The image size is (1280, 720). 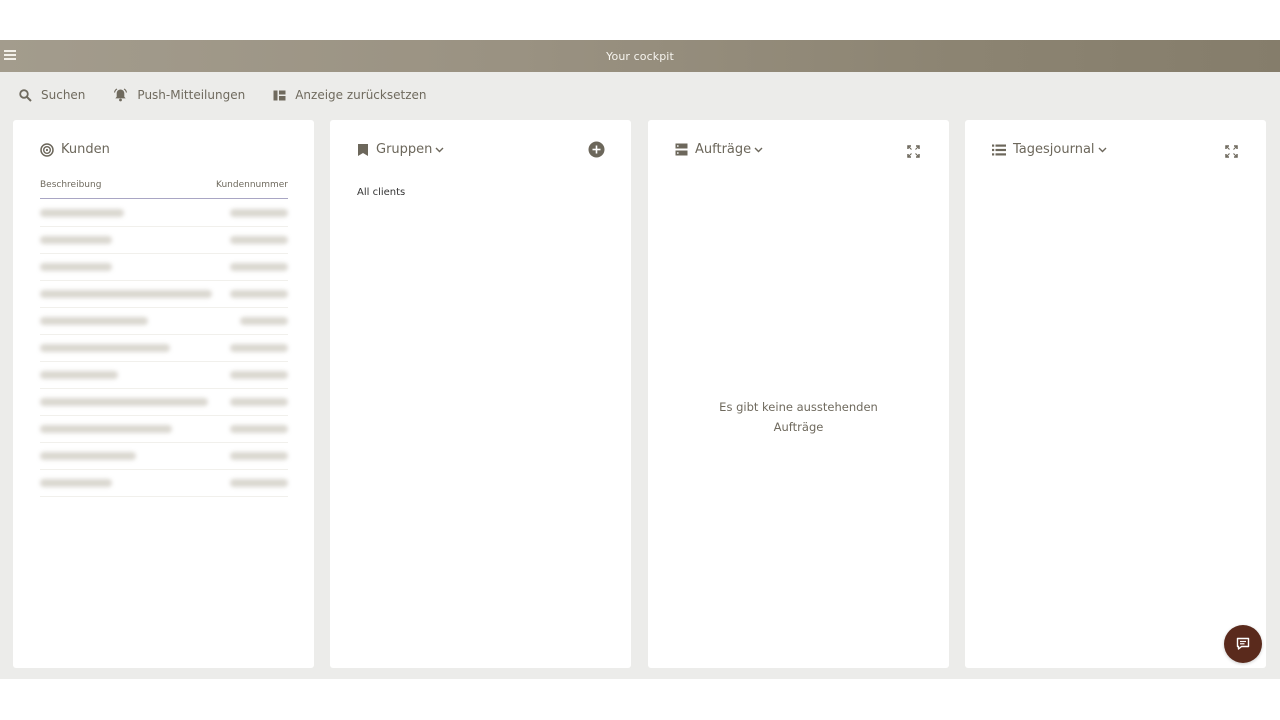 I want to click on empty-state-message: Es gibt keine ausstehenden Aufträge, so click(x=798, y=417).